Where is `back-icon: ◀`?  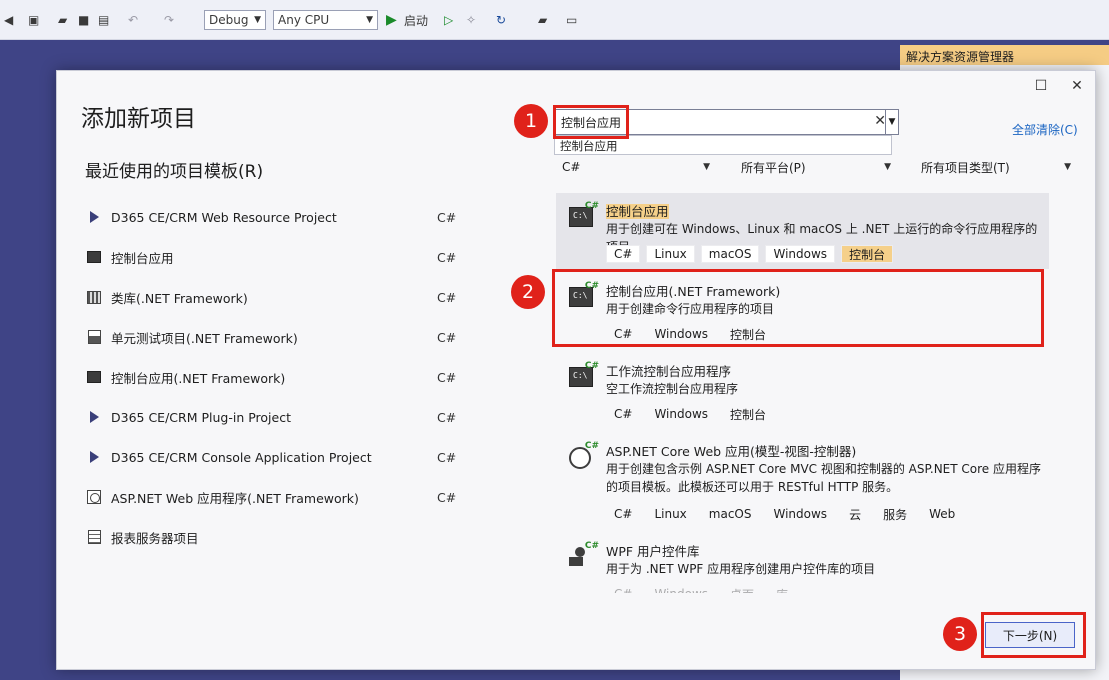
back-icon: ◀ is located at coordinates (8, 20).